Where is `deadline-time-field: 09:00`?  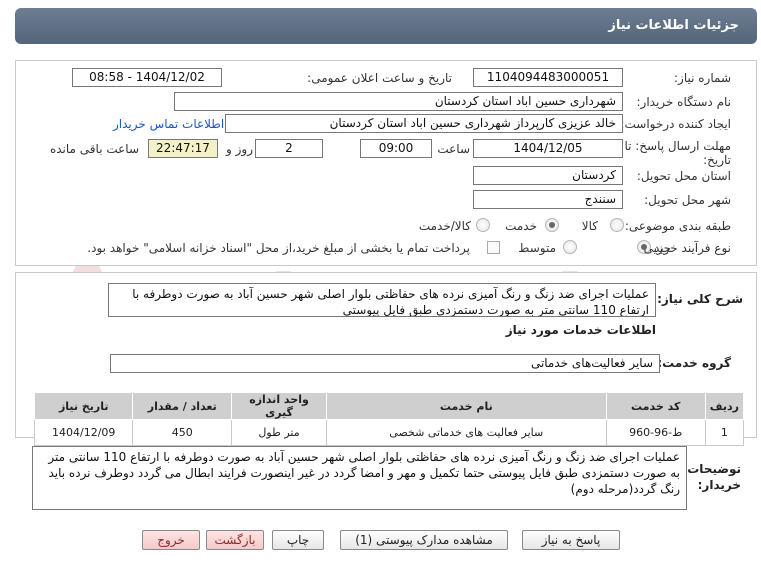
deadline-time-field: 09:00 is located at coordinates (396, 148).